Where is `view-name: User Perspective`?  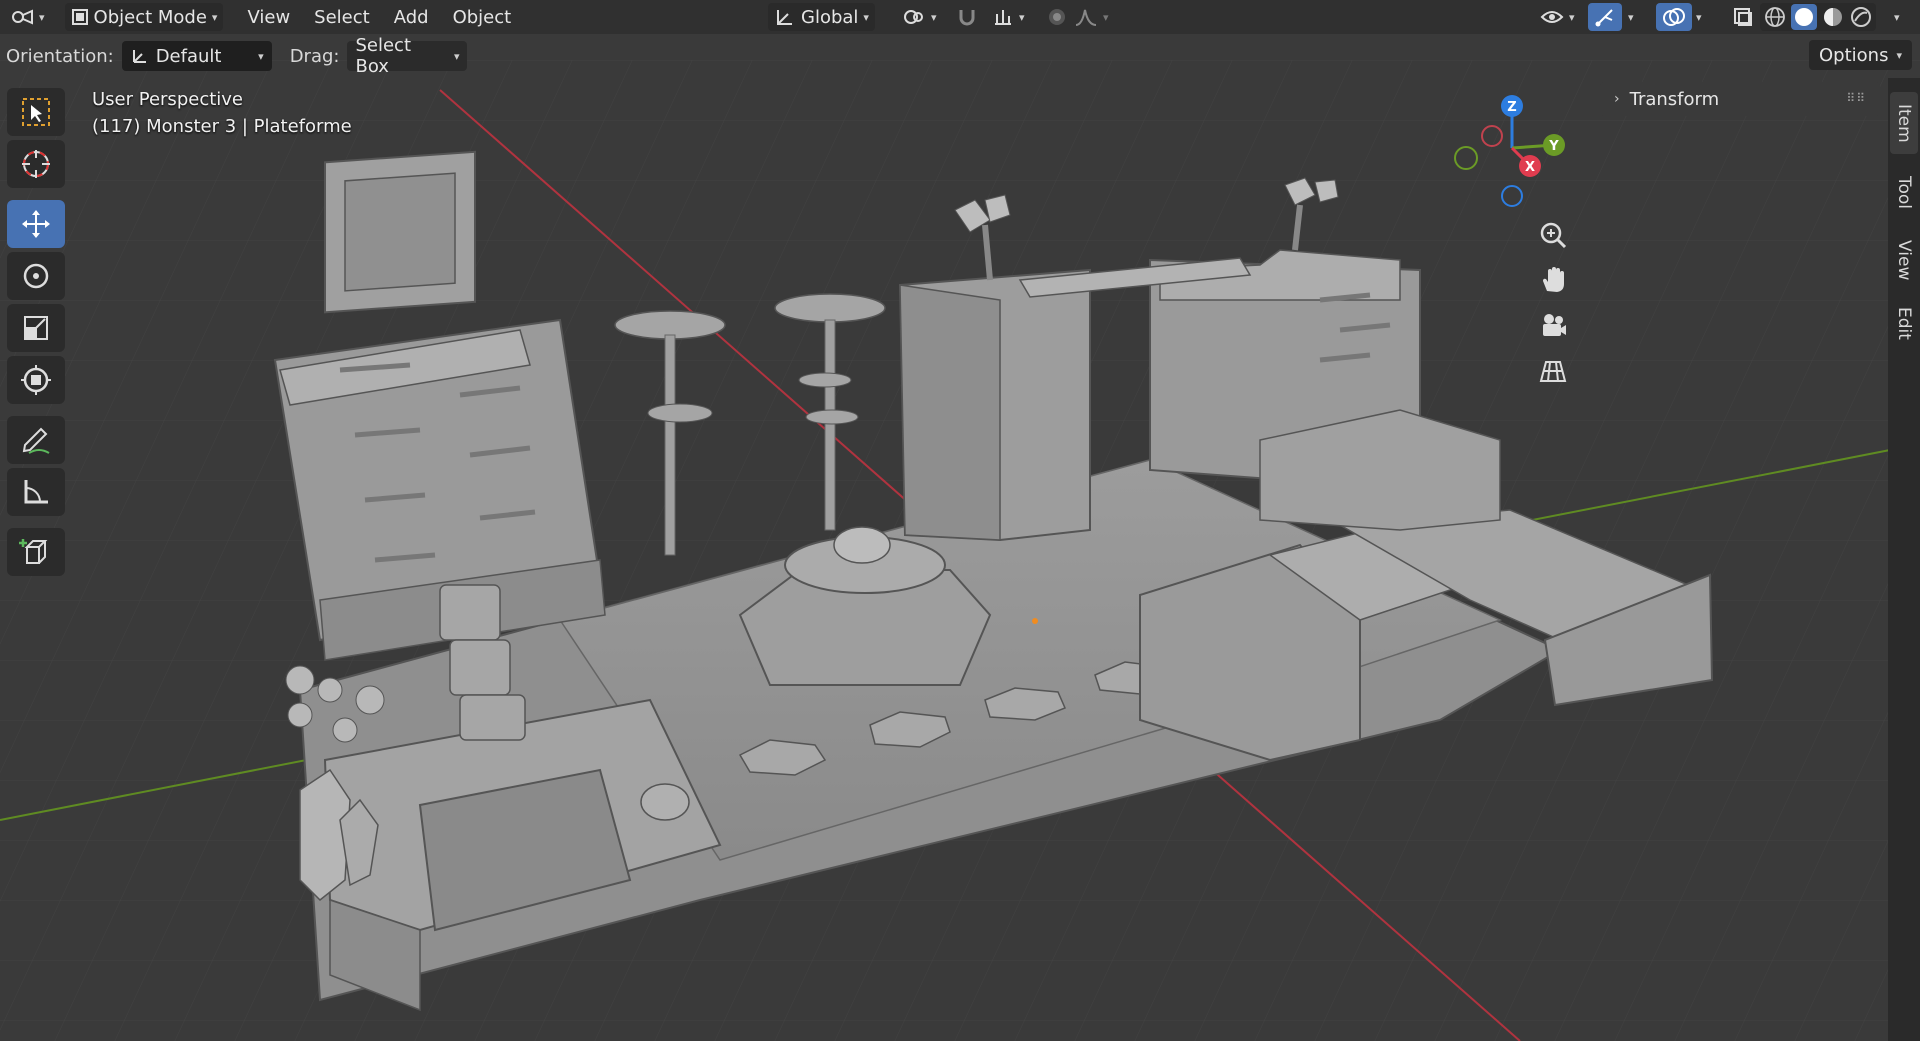 view-name: User Perspective is located at coordinates (167, 99).